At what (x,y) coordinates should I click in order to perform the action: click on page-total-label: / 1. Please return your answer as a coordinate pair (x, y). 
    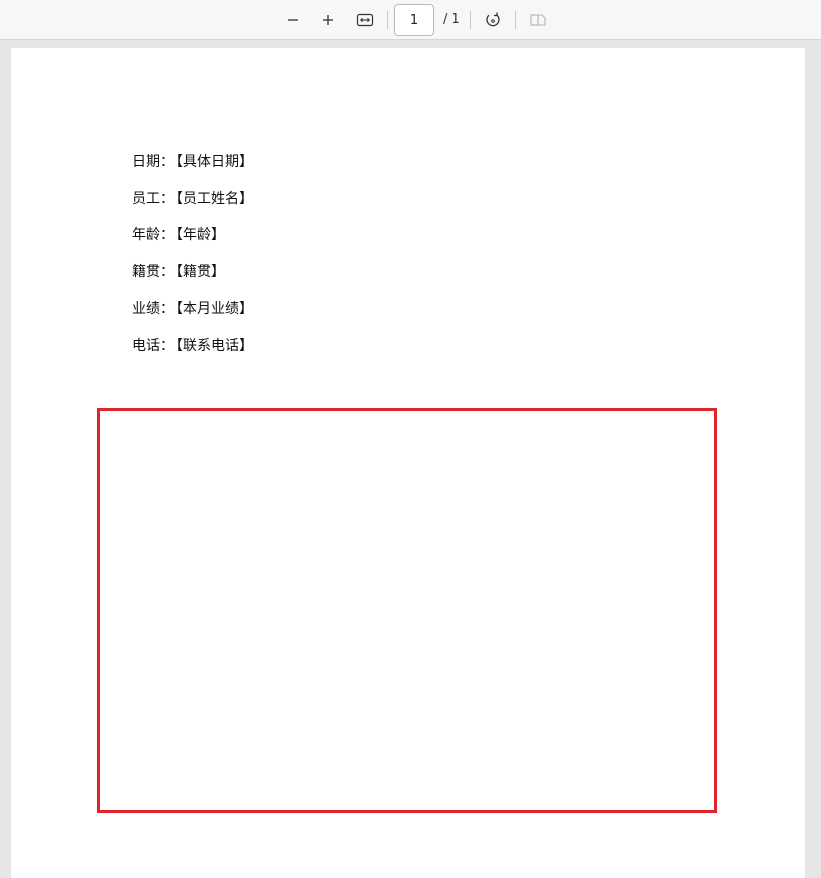
    Looking at the image, I should click on (451, 19).